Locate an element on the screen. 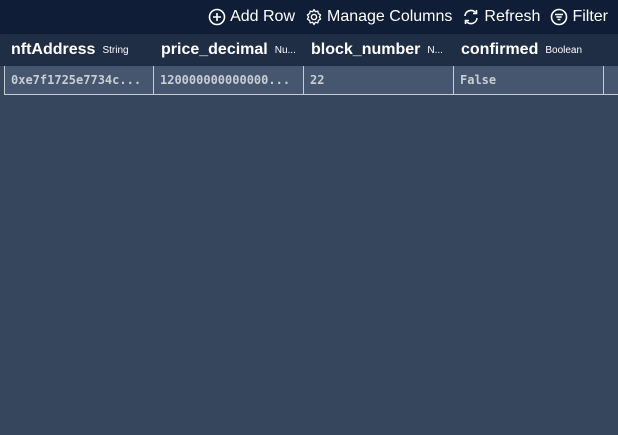 Image resolution: width=618 pixels, height=435 pixels. filter-icon is located at coordinates (559, 17).